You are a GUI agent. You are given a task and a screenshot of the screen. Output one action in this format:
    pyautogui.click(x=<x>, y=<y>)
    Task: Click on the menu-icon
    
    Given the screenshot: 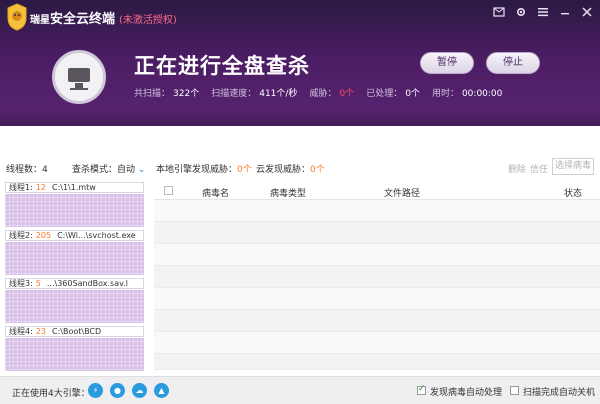 What is the action you would take?
    pyautogui.click(x=543, y=13)
    